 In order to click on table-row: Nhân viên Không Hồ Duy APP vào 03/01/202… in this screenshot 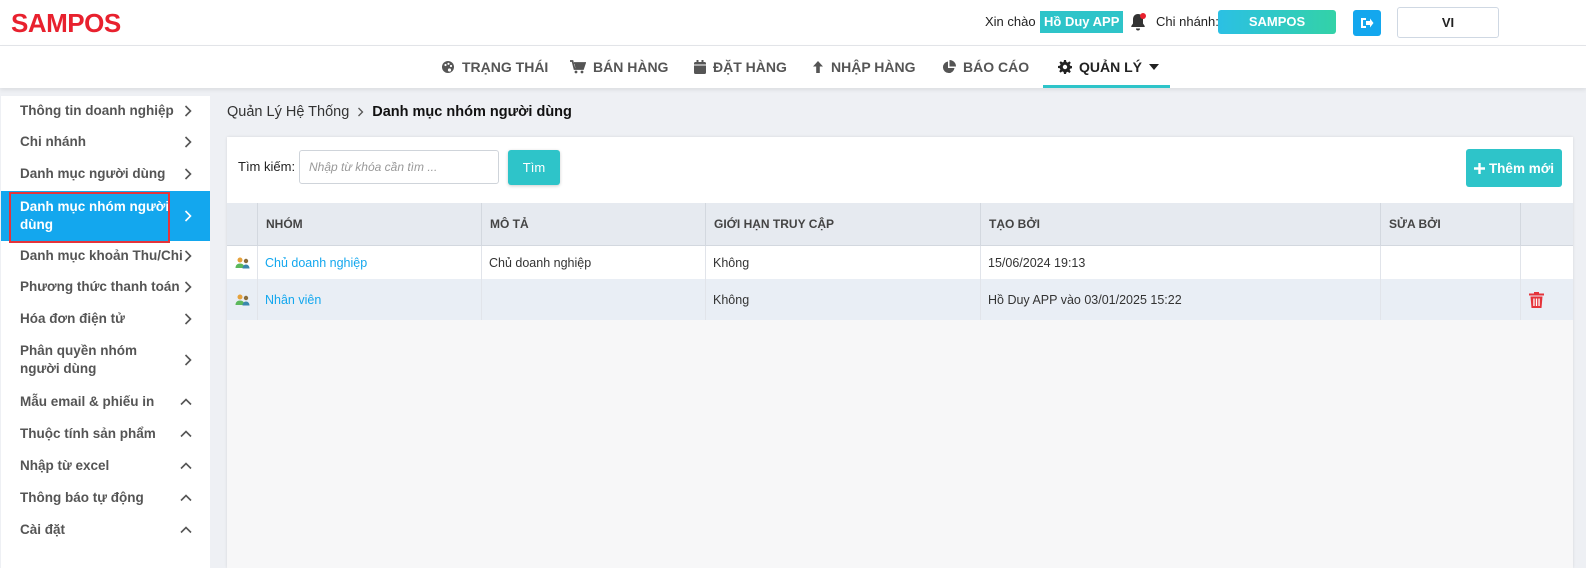, I will do `click(900, 299)`.